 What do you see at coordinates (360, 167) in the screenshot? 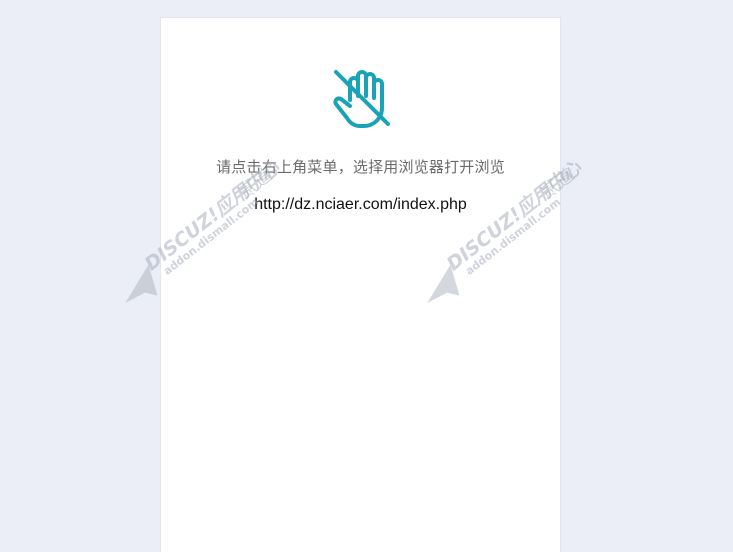
I see `instruction-text: 请点击右上角菜单，选择用浏览器打开浏览` at bounding box center [360, 167].